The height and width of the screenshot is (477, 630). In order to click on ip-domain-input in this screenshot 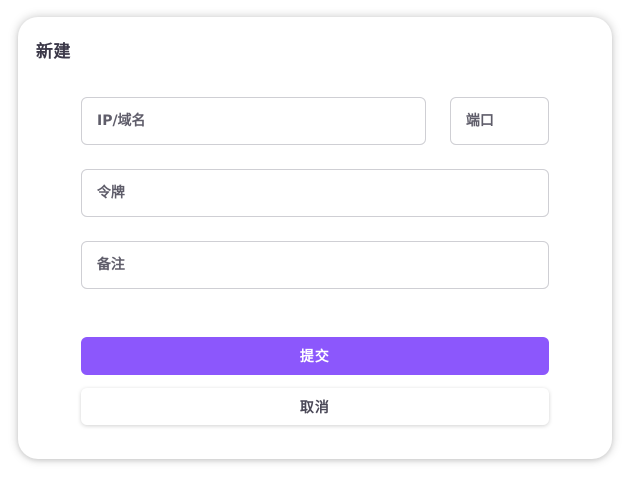, I will do `click(253, 121)`.